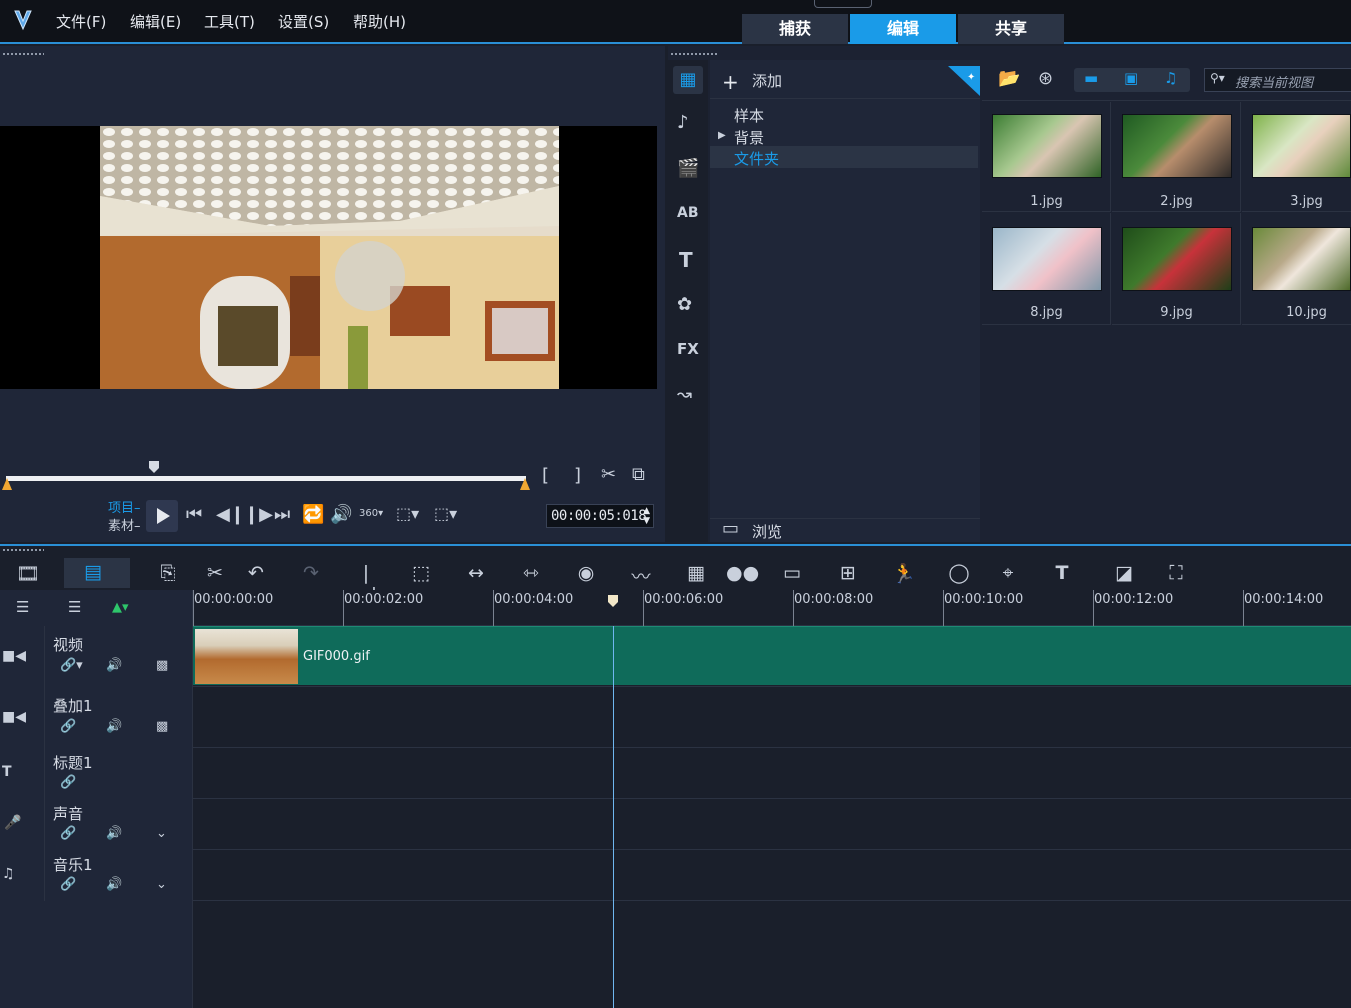 The height and width of the screenshot is (1008, 1351). I want to click on copy-icon: ⎘, so click(168, 573).